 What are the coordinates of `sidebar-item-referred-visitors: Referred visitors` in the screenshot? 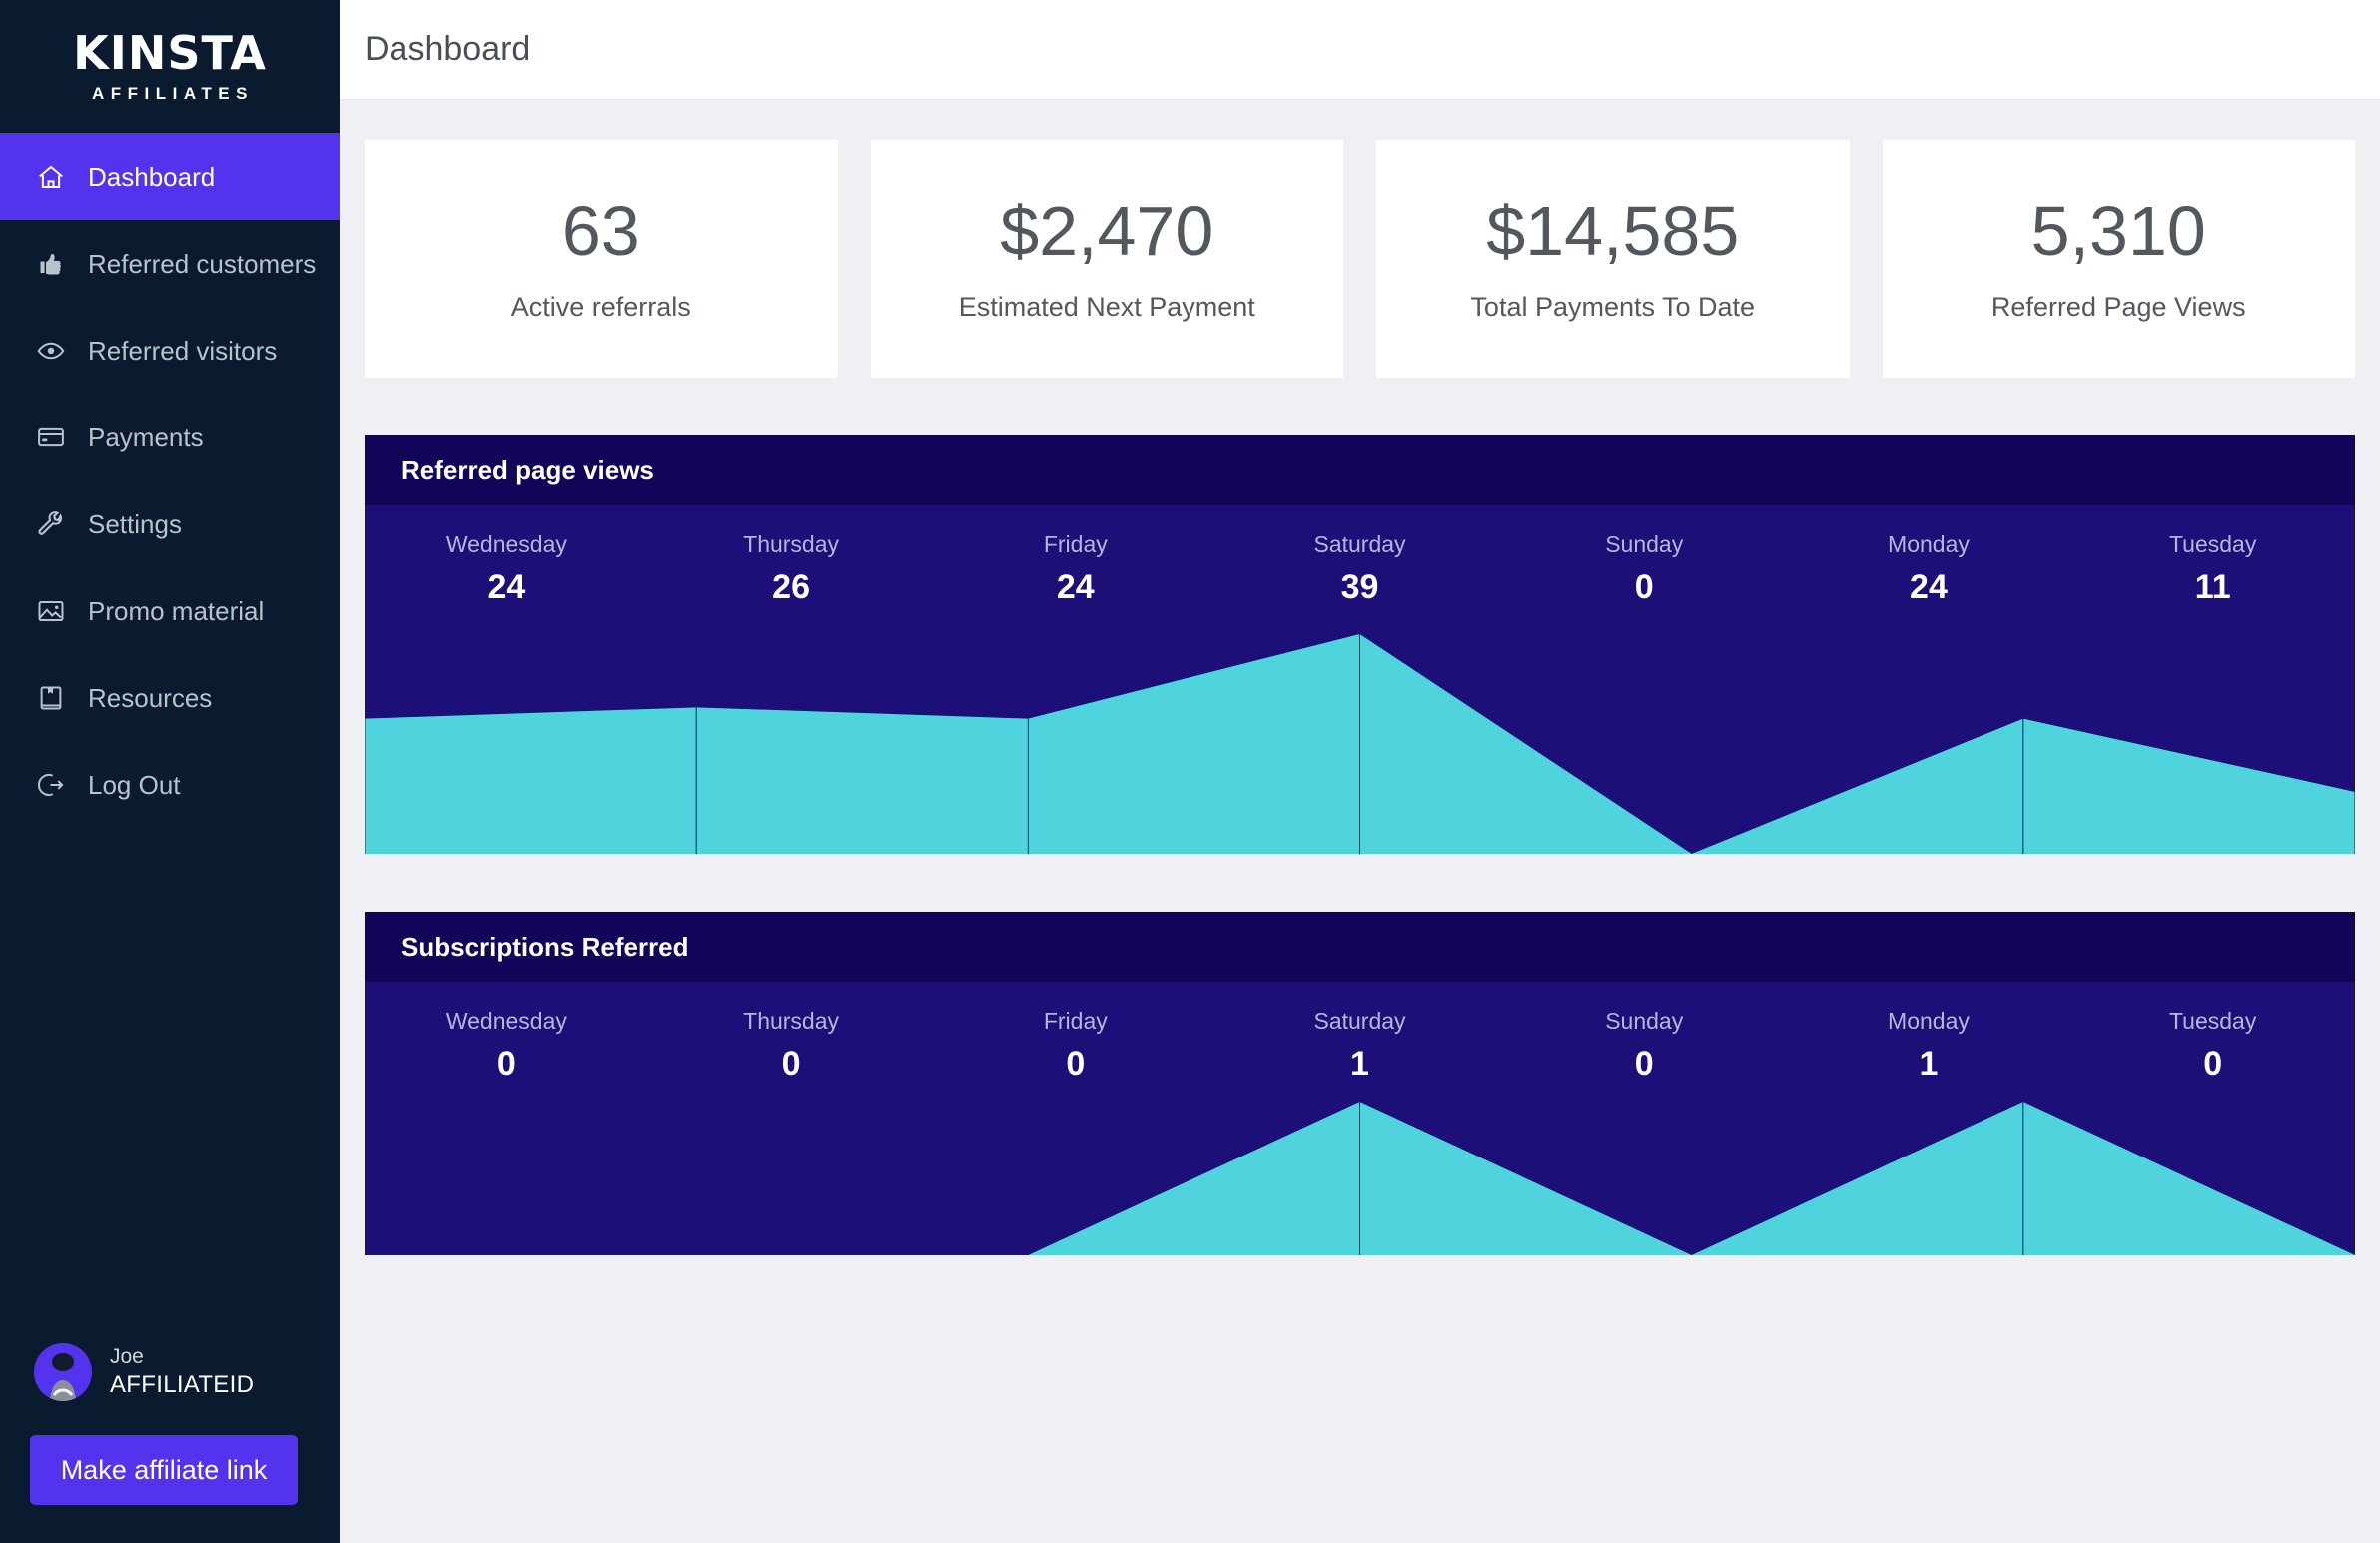 It's located at (170, 350).